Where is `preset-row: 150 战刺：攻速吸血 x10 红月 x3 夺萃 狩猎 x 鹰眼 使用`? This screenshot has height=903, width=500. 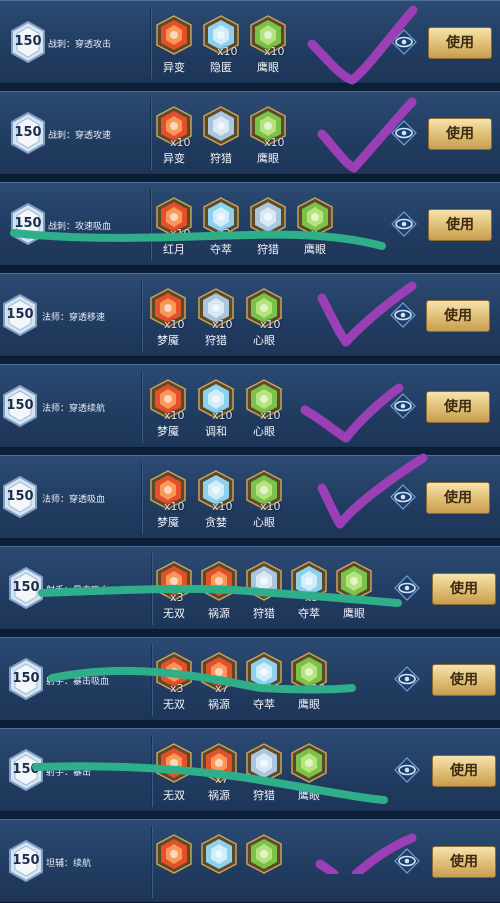
preset-row: 150 战刺：攻速吸血 x10 红月 x3 夺萃 狩猎 x 鹰眼 使用 is located at coordinates (250, 224).